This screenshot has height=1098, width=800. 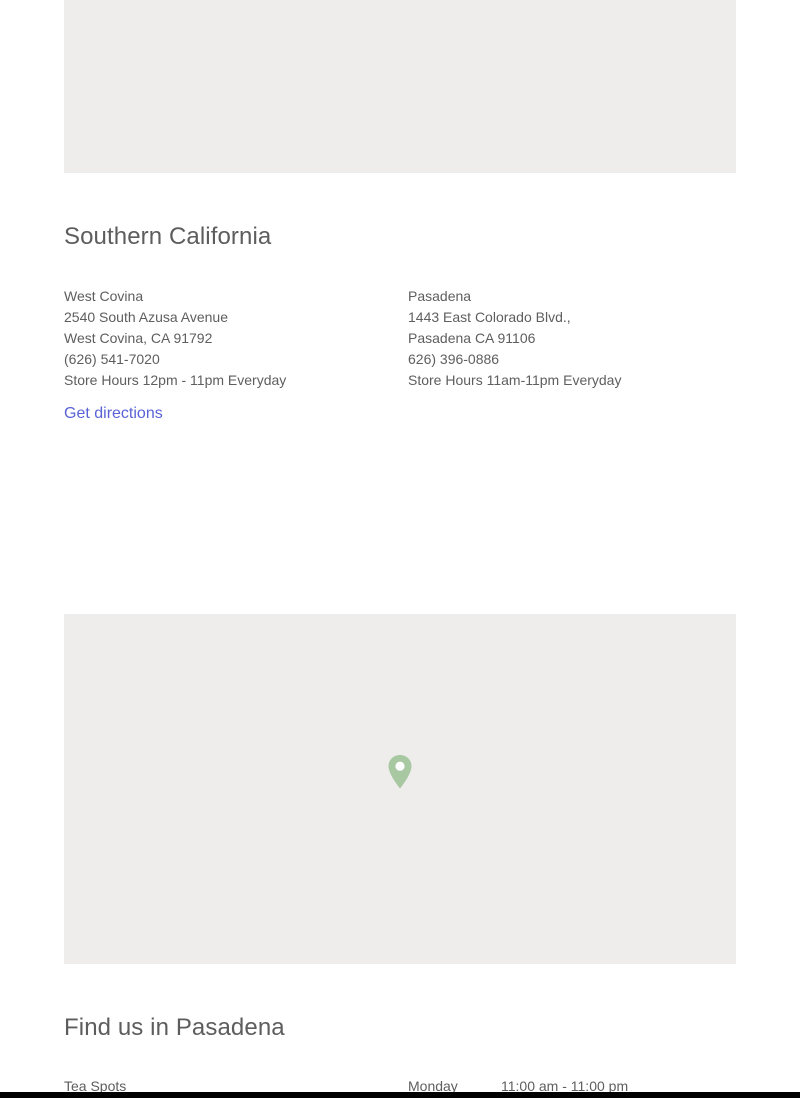 I want to click on map-pin-icon, so click(x=400, y=772).